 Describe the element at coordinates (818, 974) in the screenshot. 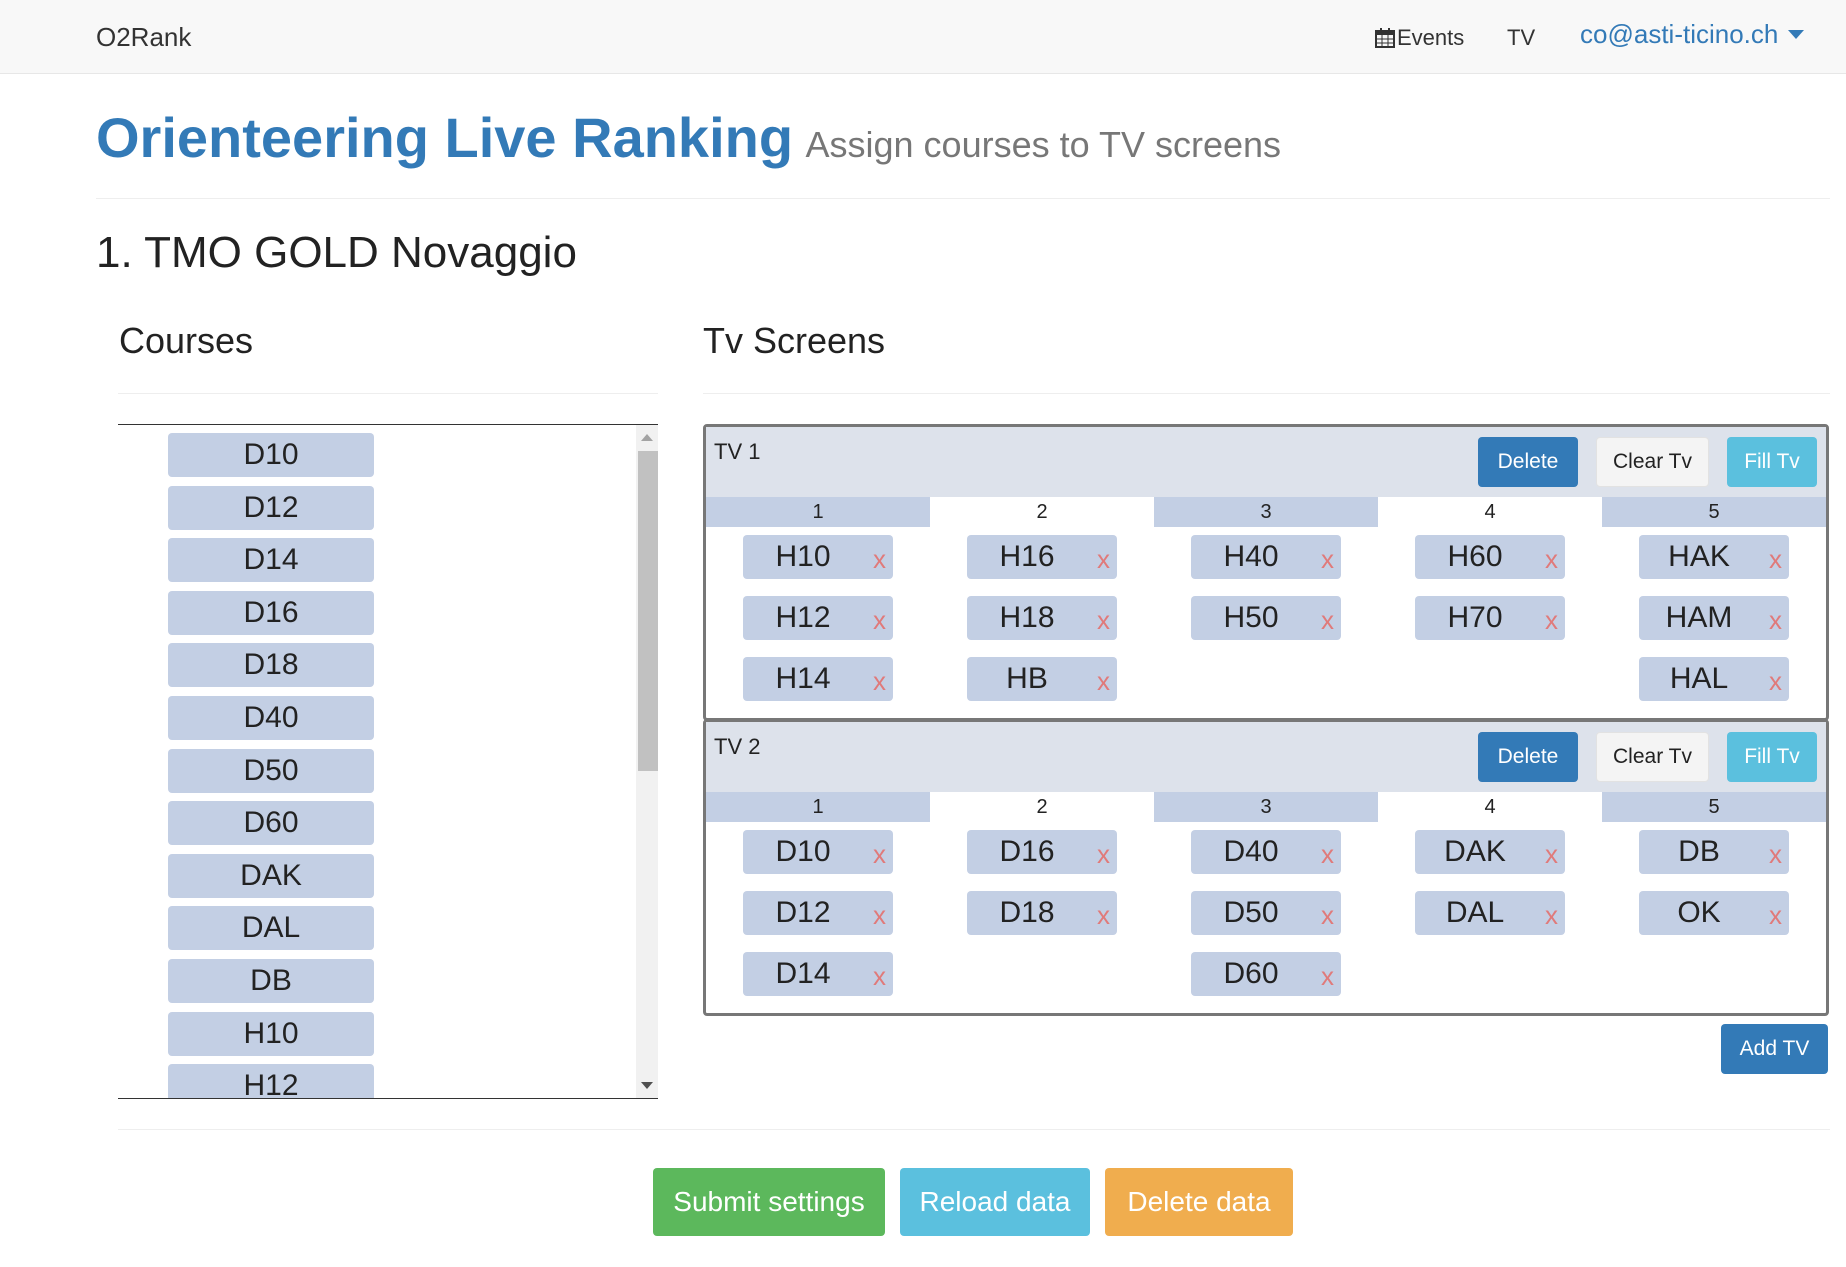

I see `assigned-course-chip: D14 x` at that location.